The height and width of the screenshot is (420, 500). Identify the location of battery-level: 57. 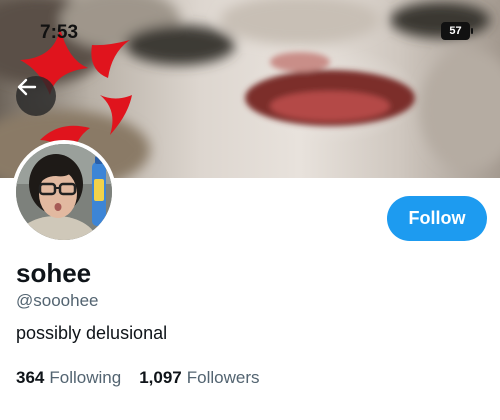
(455, 30).